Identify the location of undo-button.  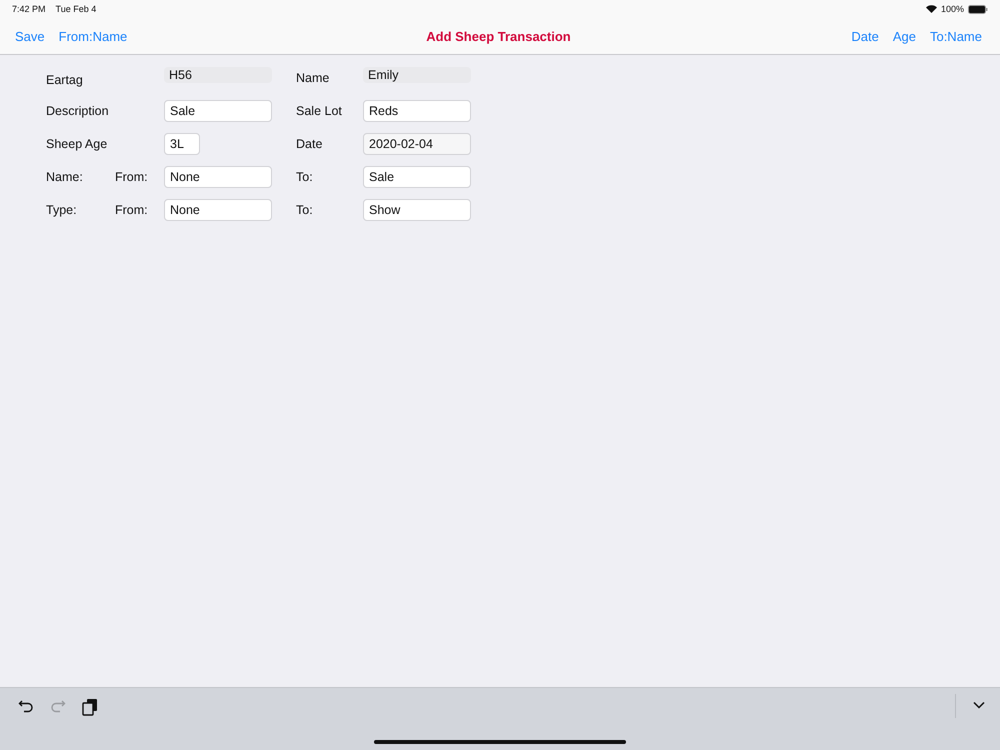
(26, 706).